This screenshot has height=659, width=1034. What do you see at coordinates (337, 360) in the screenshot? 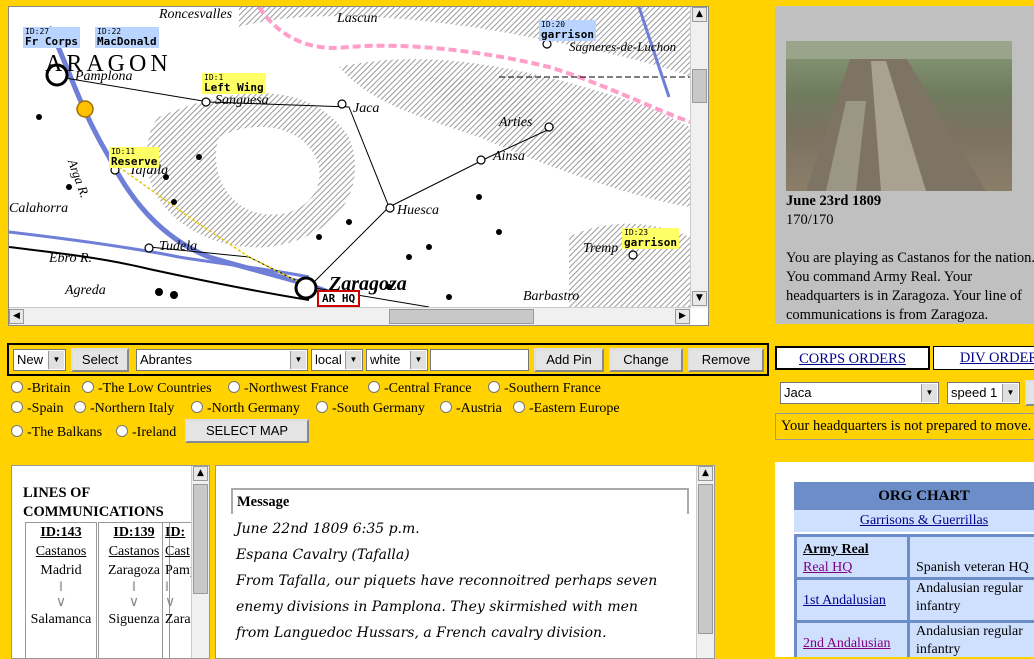
I see `scope-select: local` at bounding box center [337, 360].